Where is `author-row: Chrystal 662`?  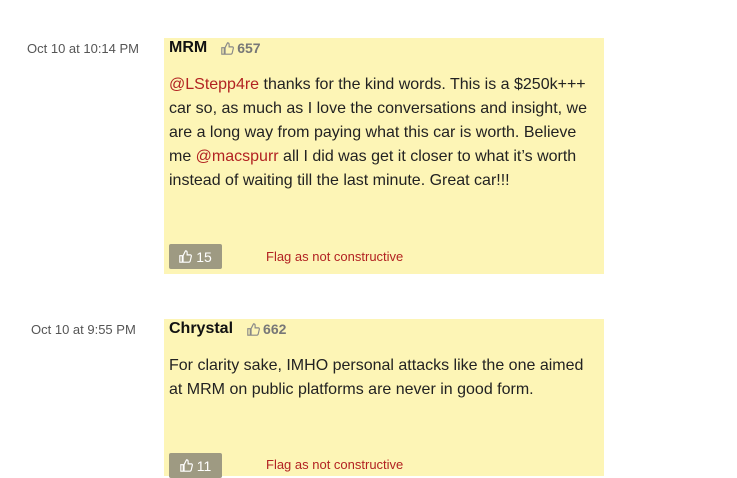 author-row: Chrystal 662 is located at coordinates (227, 329).